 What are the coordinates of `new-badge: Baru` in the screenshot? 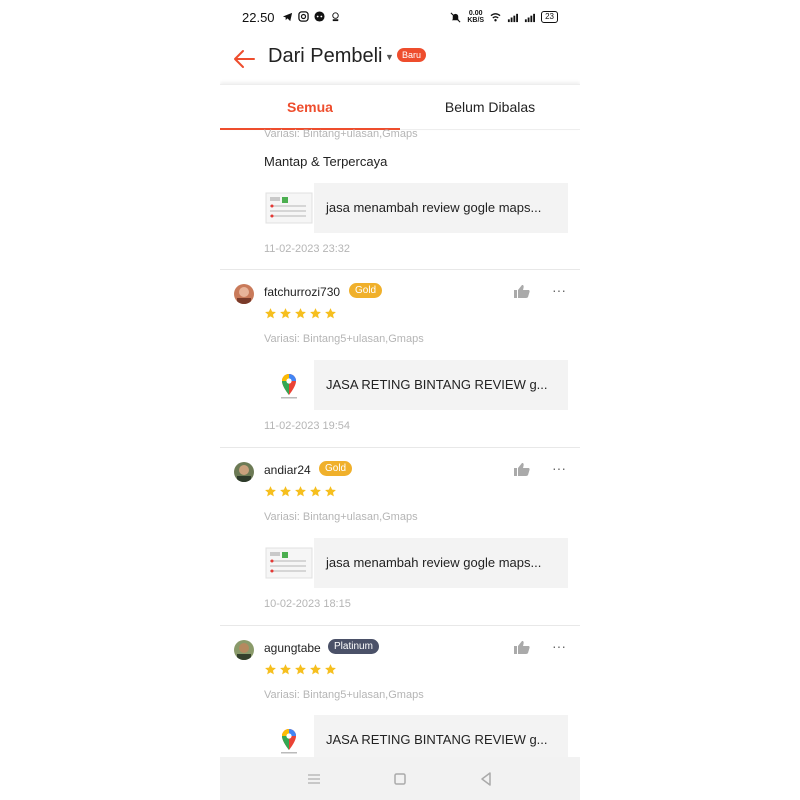 It's located at (412, 55).